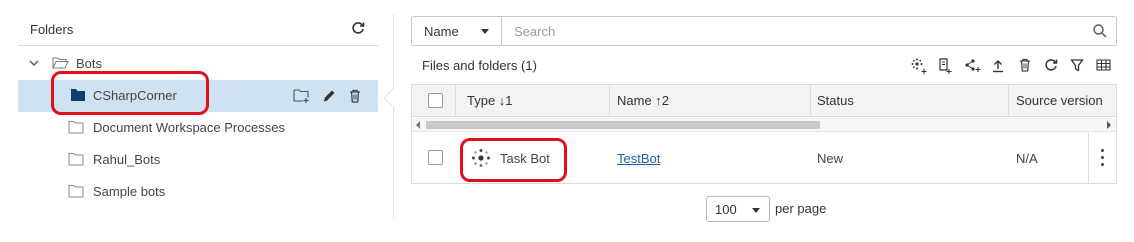  What do you see at coordinates (198, 192) in the screenshot?
I see `tree-item-sample-bots: Sample bots` at bounding box center [198, 192].